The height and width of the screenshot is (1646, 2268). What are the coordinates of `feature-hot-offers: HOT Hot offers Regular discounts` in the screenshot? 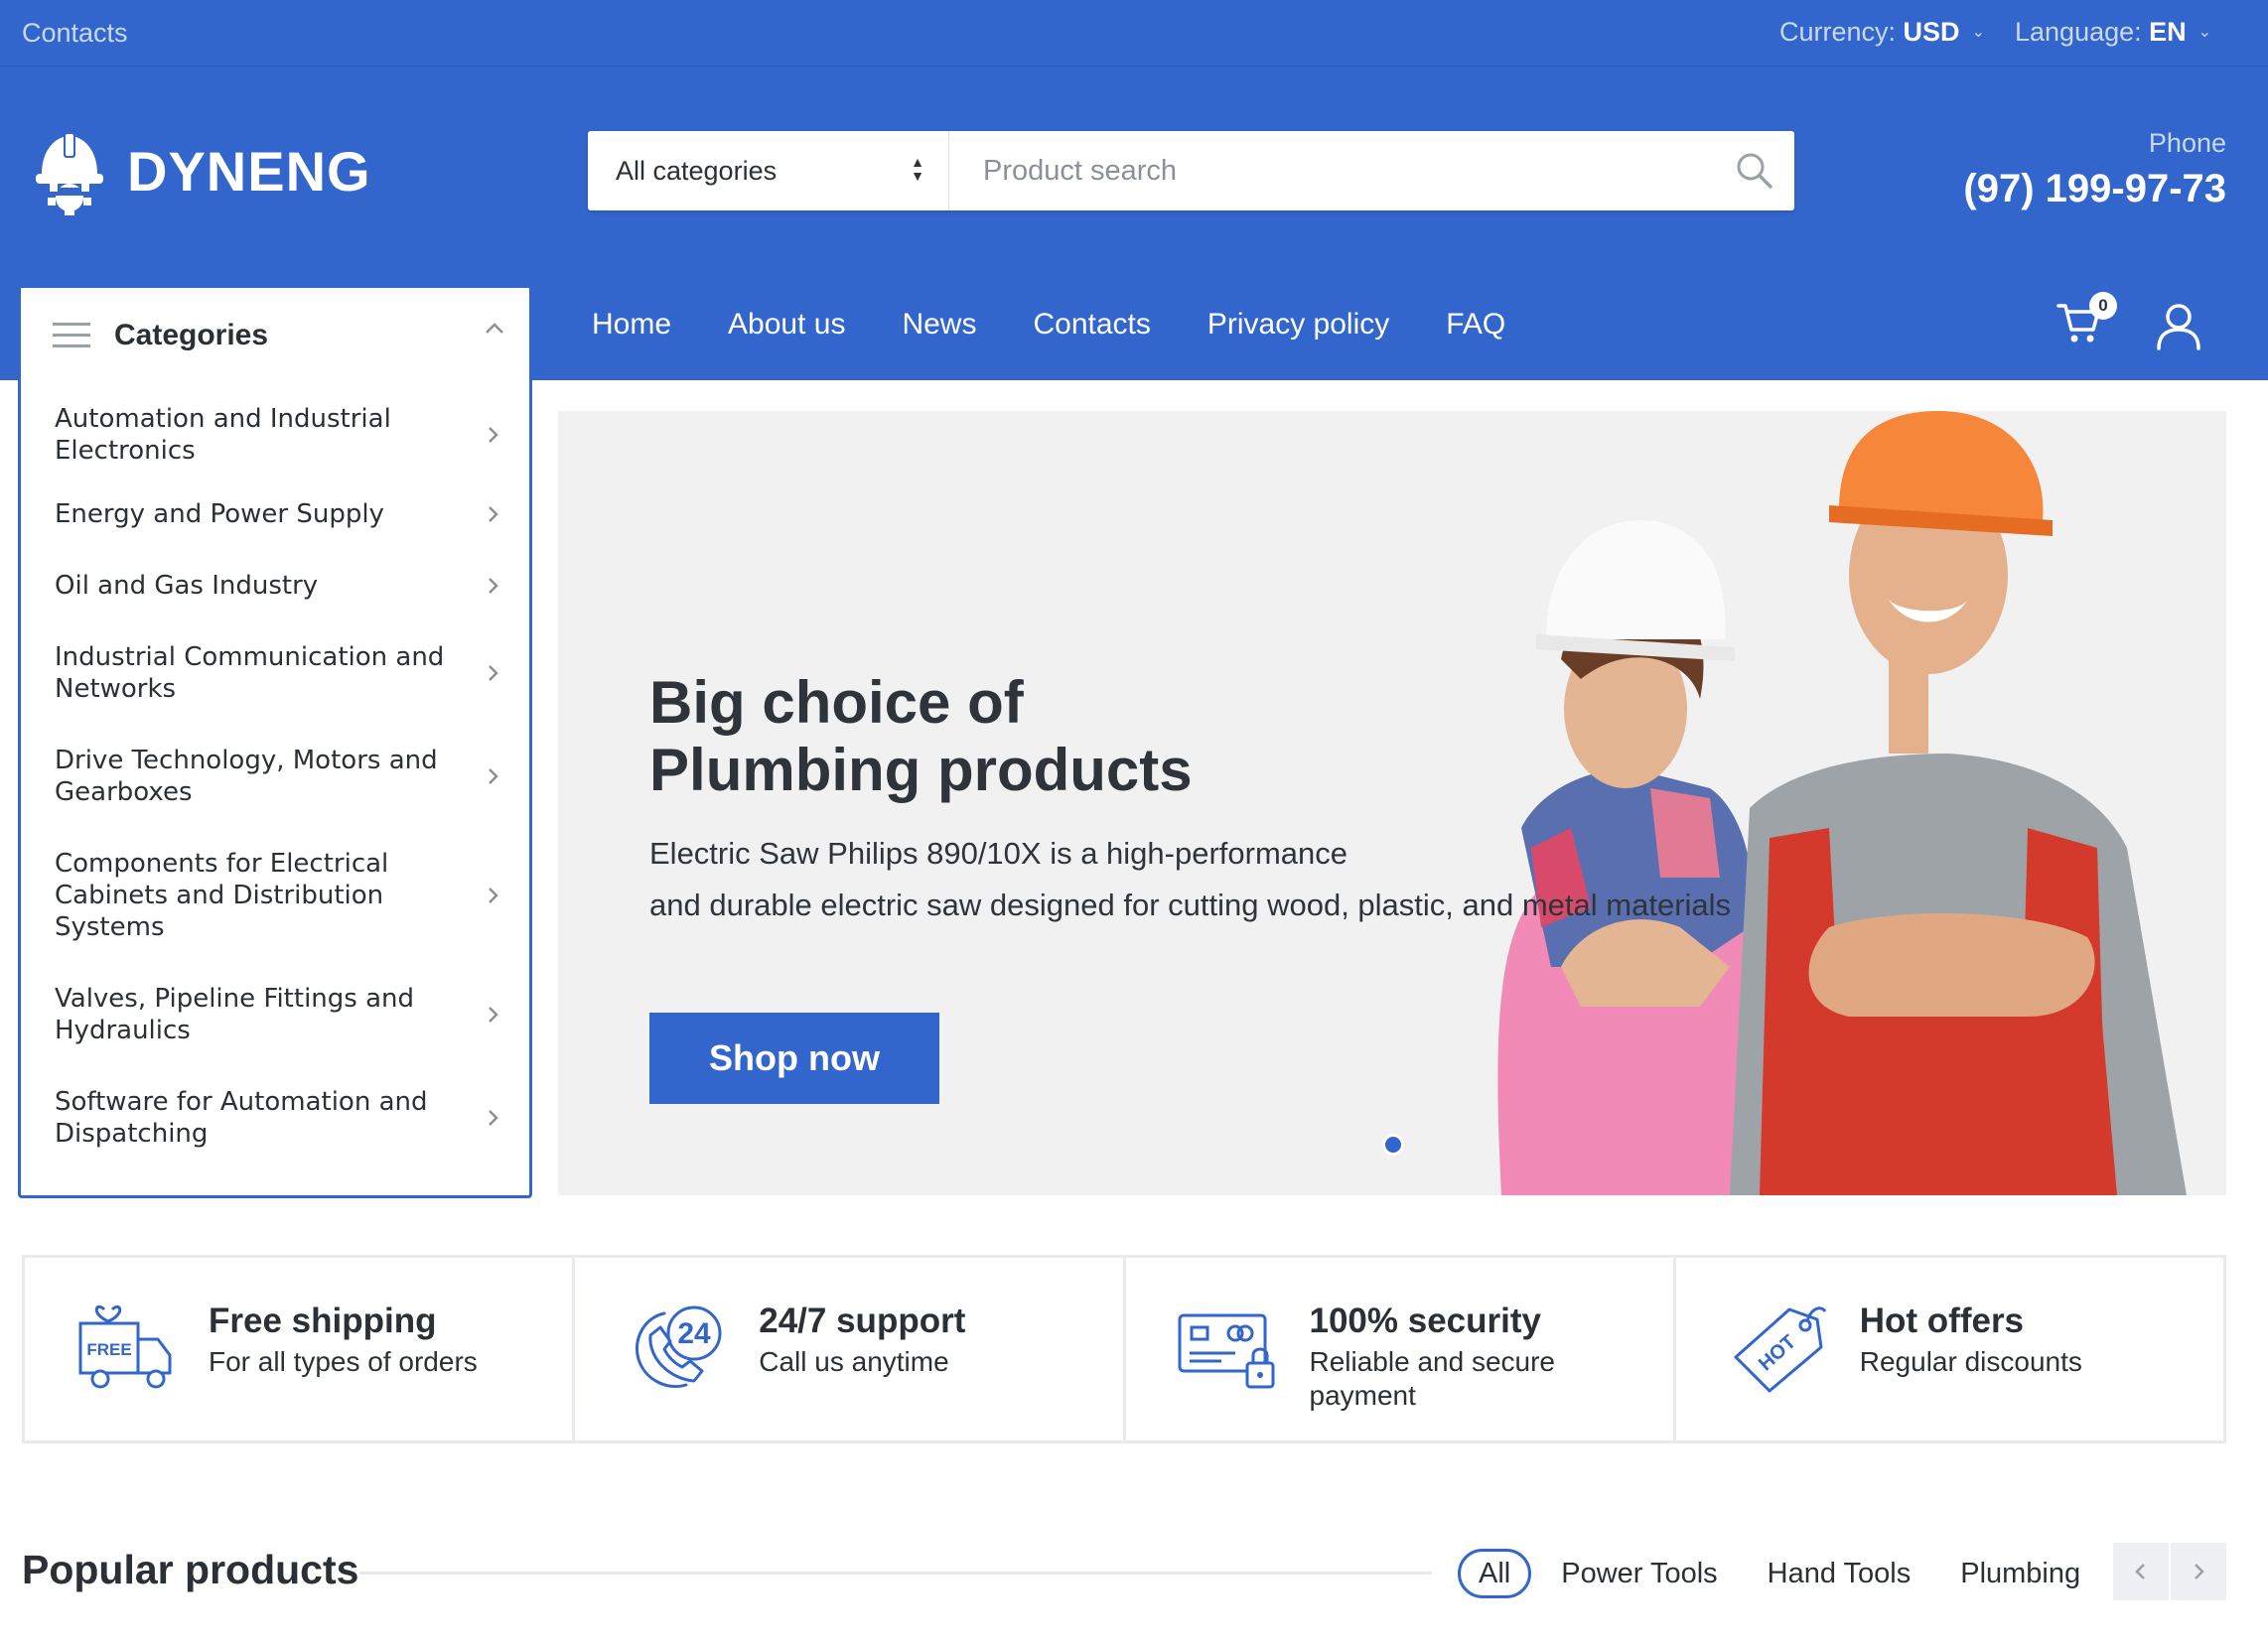 It's located at (1949, 1349).